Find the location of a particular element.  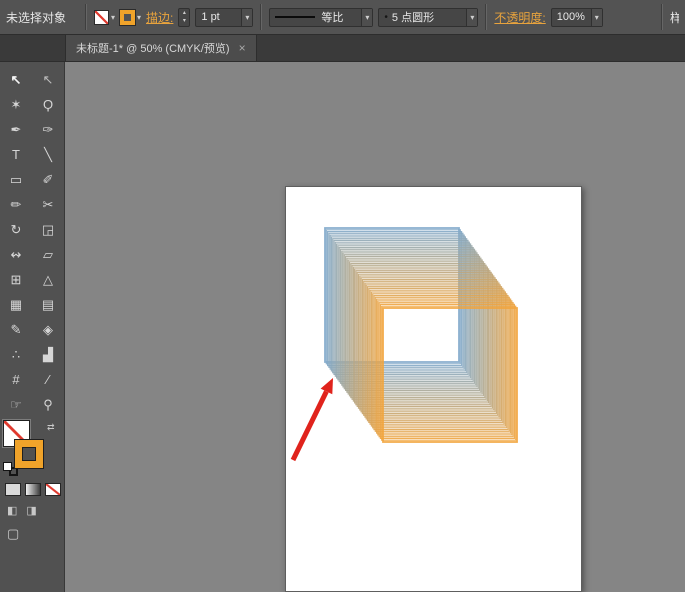

paintbrush-tool: ✐ is located at coordinates (48, 179).